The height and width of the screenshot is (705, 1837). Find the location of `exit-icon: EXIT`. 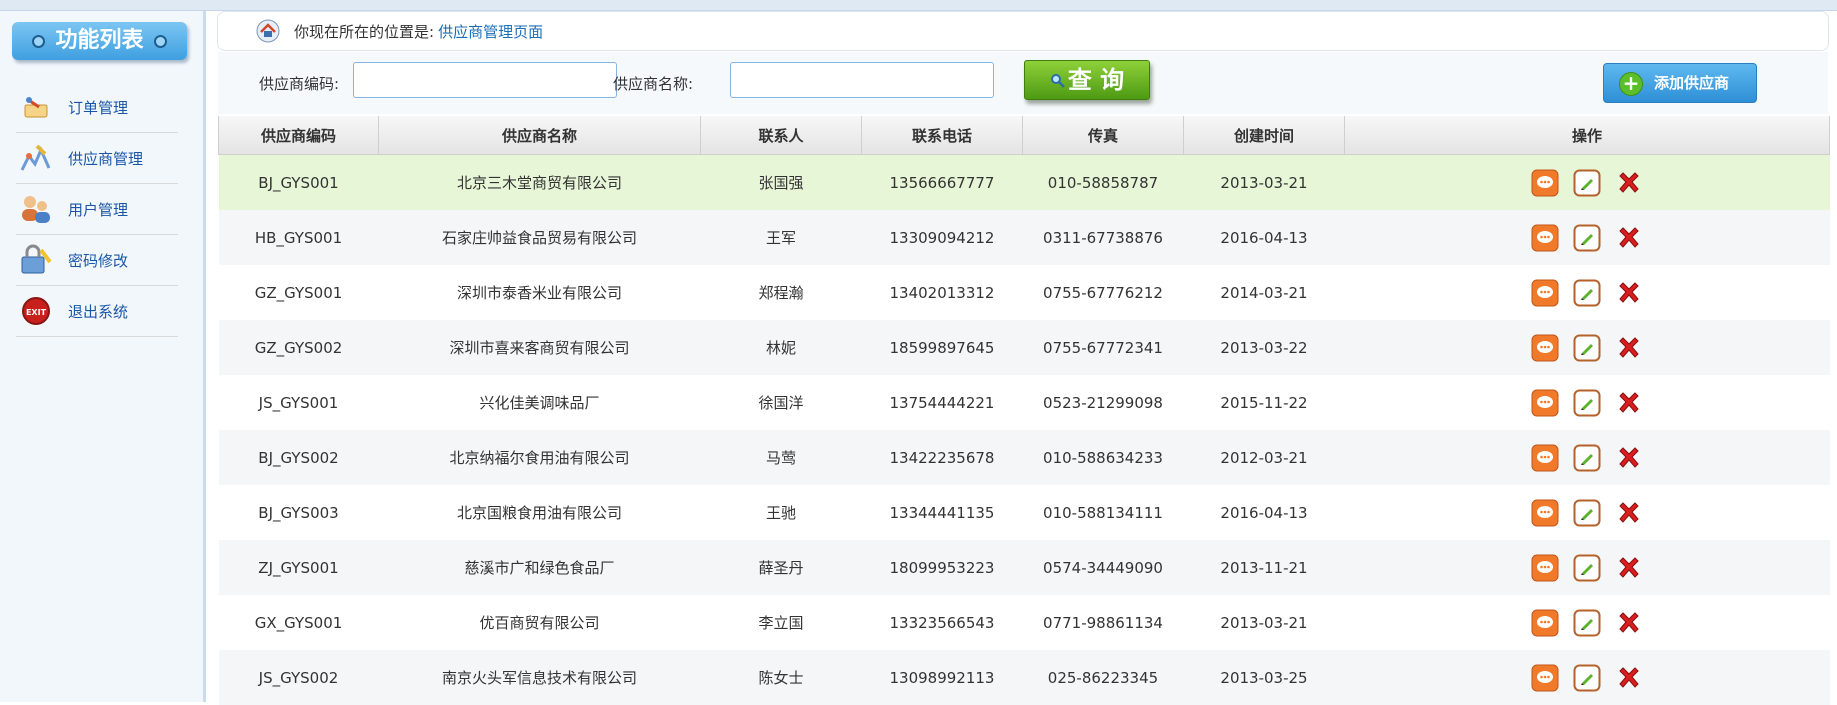

exit-icon: EXIT is located at coordinates (36, 311).